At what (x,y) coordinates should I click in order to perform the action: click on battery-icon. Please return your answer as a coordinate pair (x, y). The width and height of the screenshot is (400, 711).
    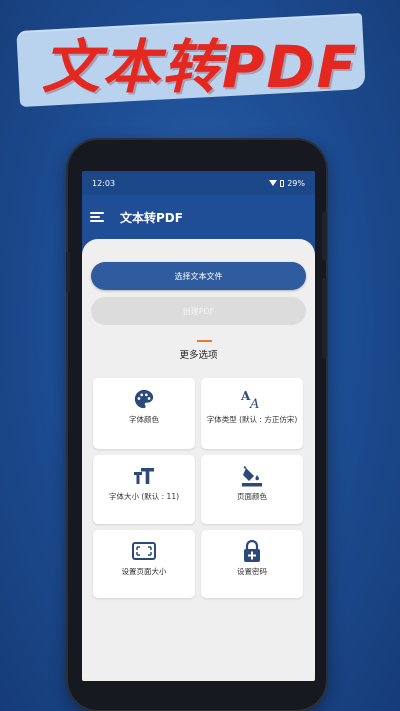
    Looking at the image, I should click on (282, 183).